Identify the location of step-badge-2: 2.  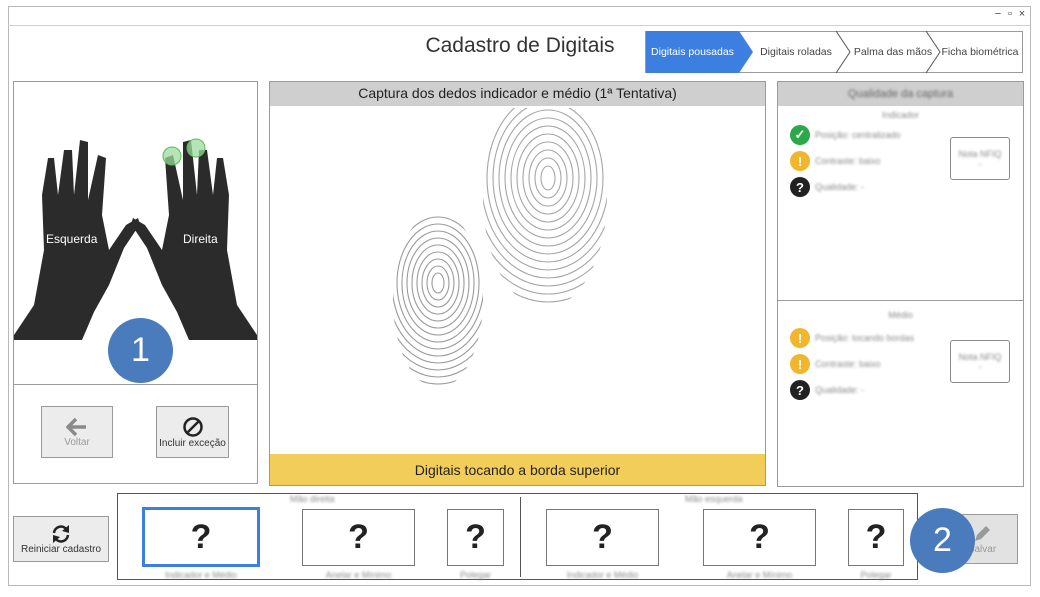
(942, 540).